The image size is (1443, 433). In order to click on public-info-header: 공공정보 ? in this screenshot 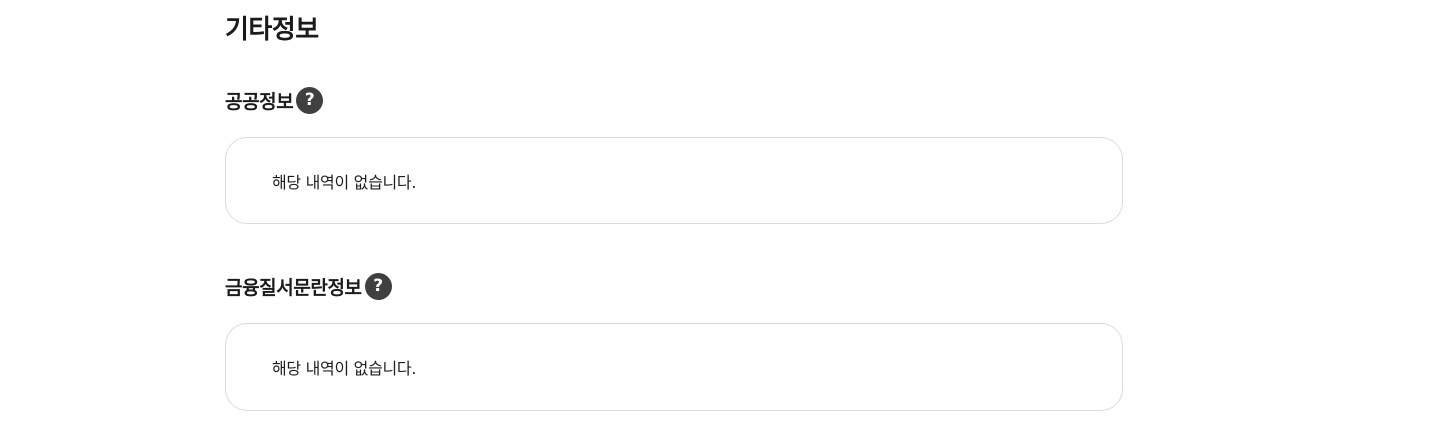, I will do `click(274, 100)`.